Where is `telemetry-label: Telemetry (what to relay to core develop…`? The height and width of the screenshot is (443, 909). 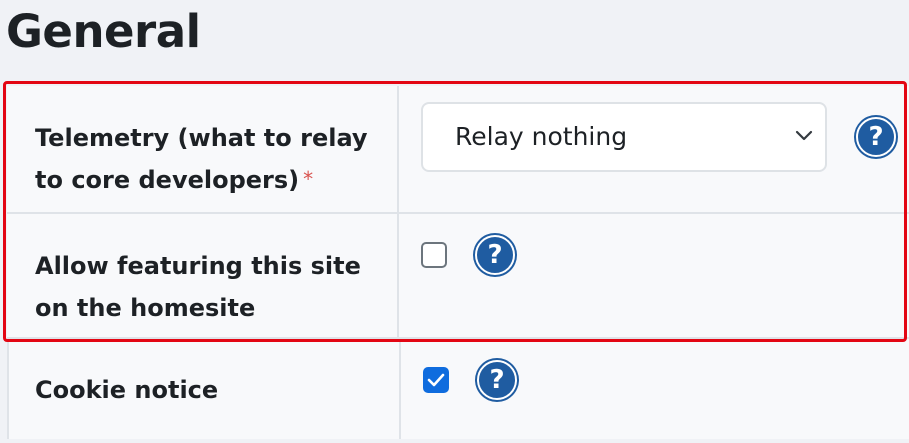 telemetry-label: Telemetry (what to relay to core develop… is located at coordinates (203, 149).